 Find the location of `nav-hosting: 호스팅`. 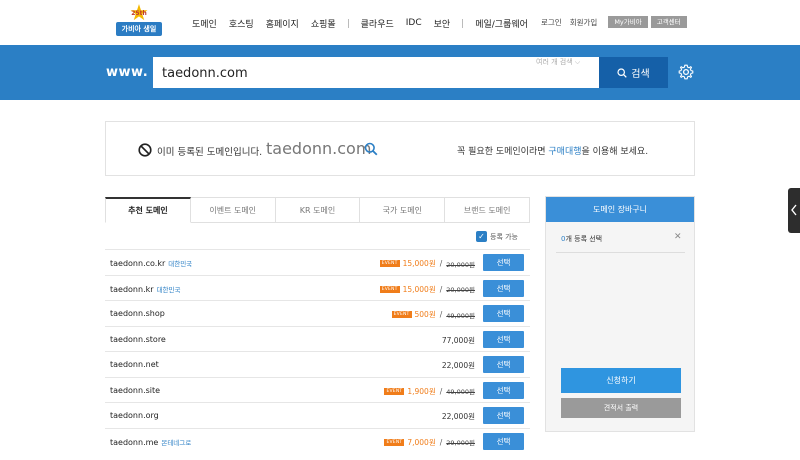

nav-hosting: 호스팅 is located at coordinates (241, 23).